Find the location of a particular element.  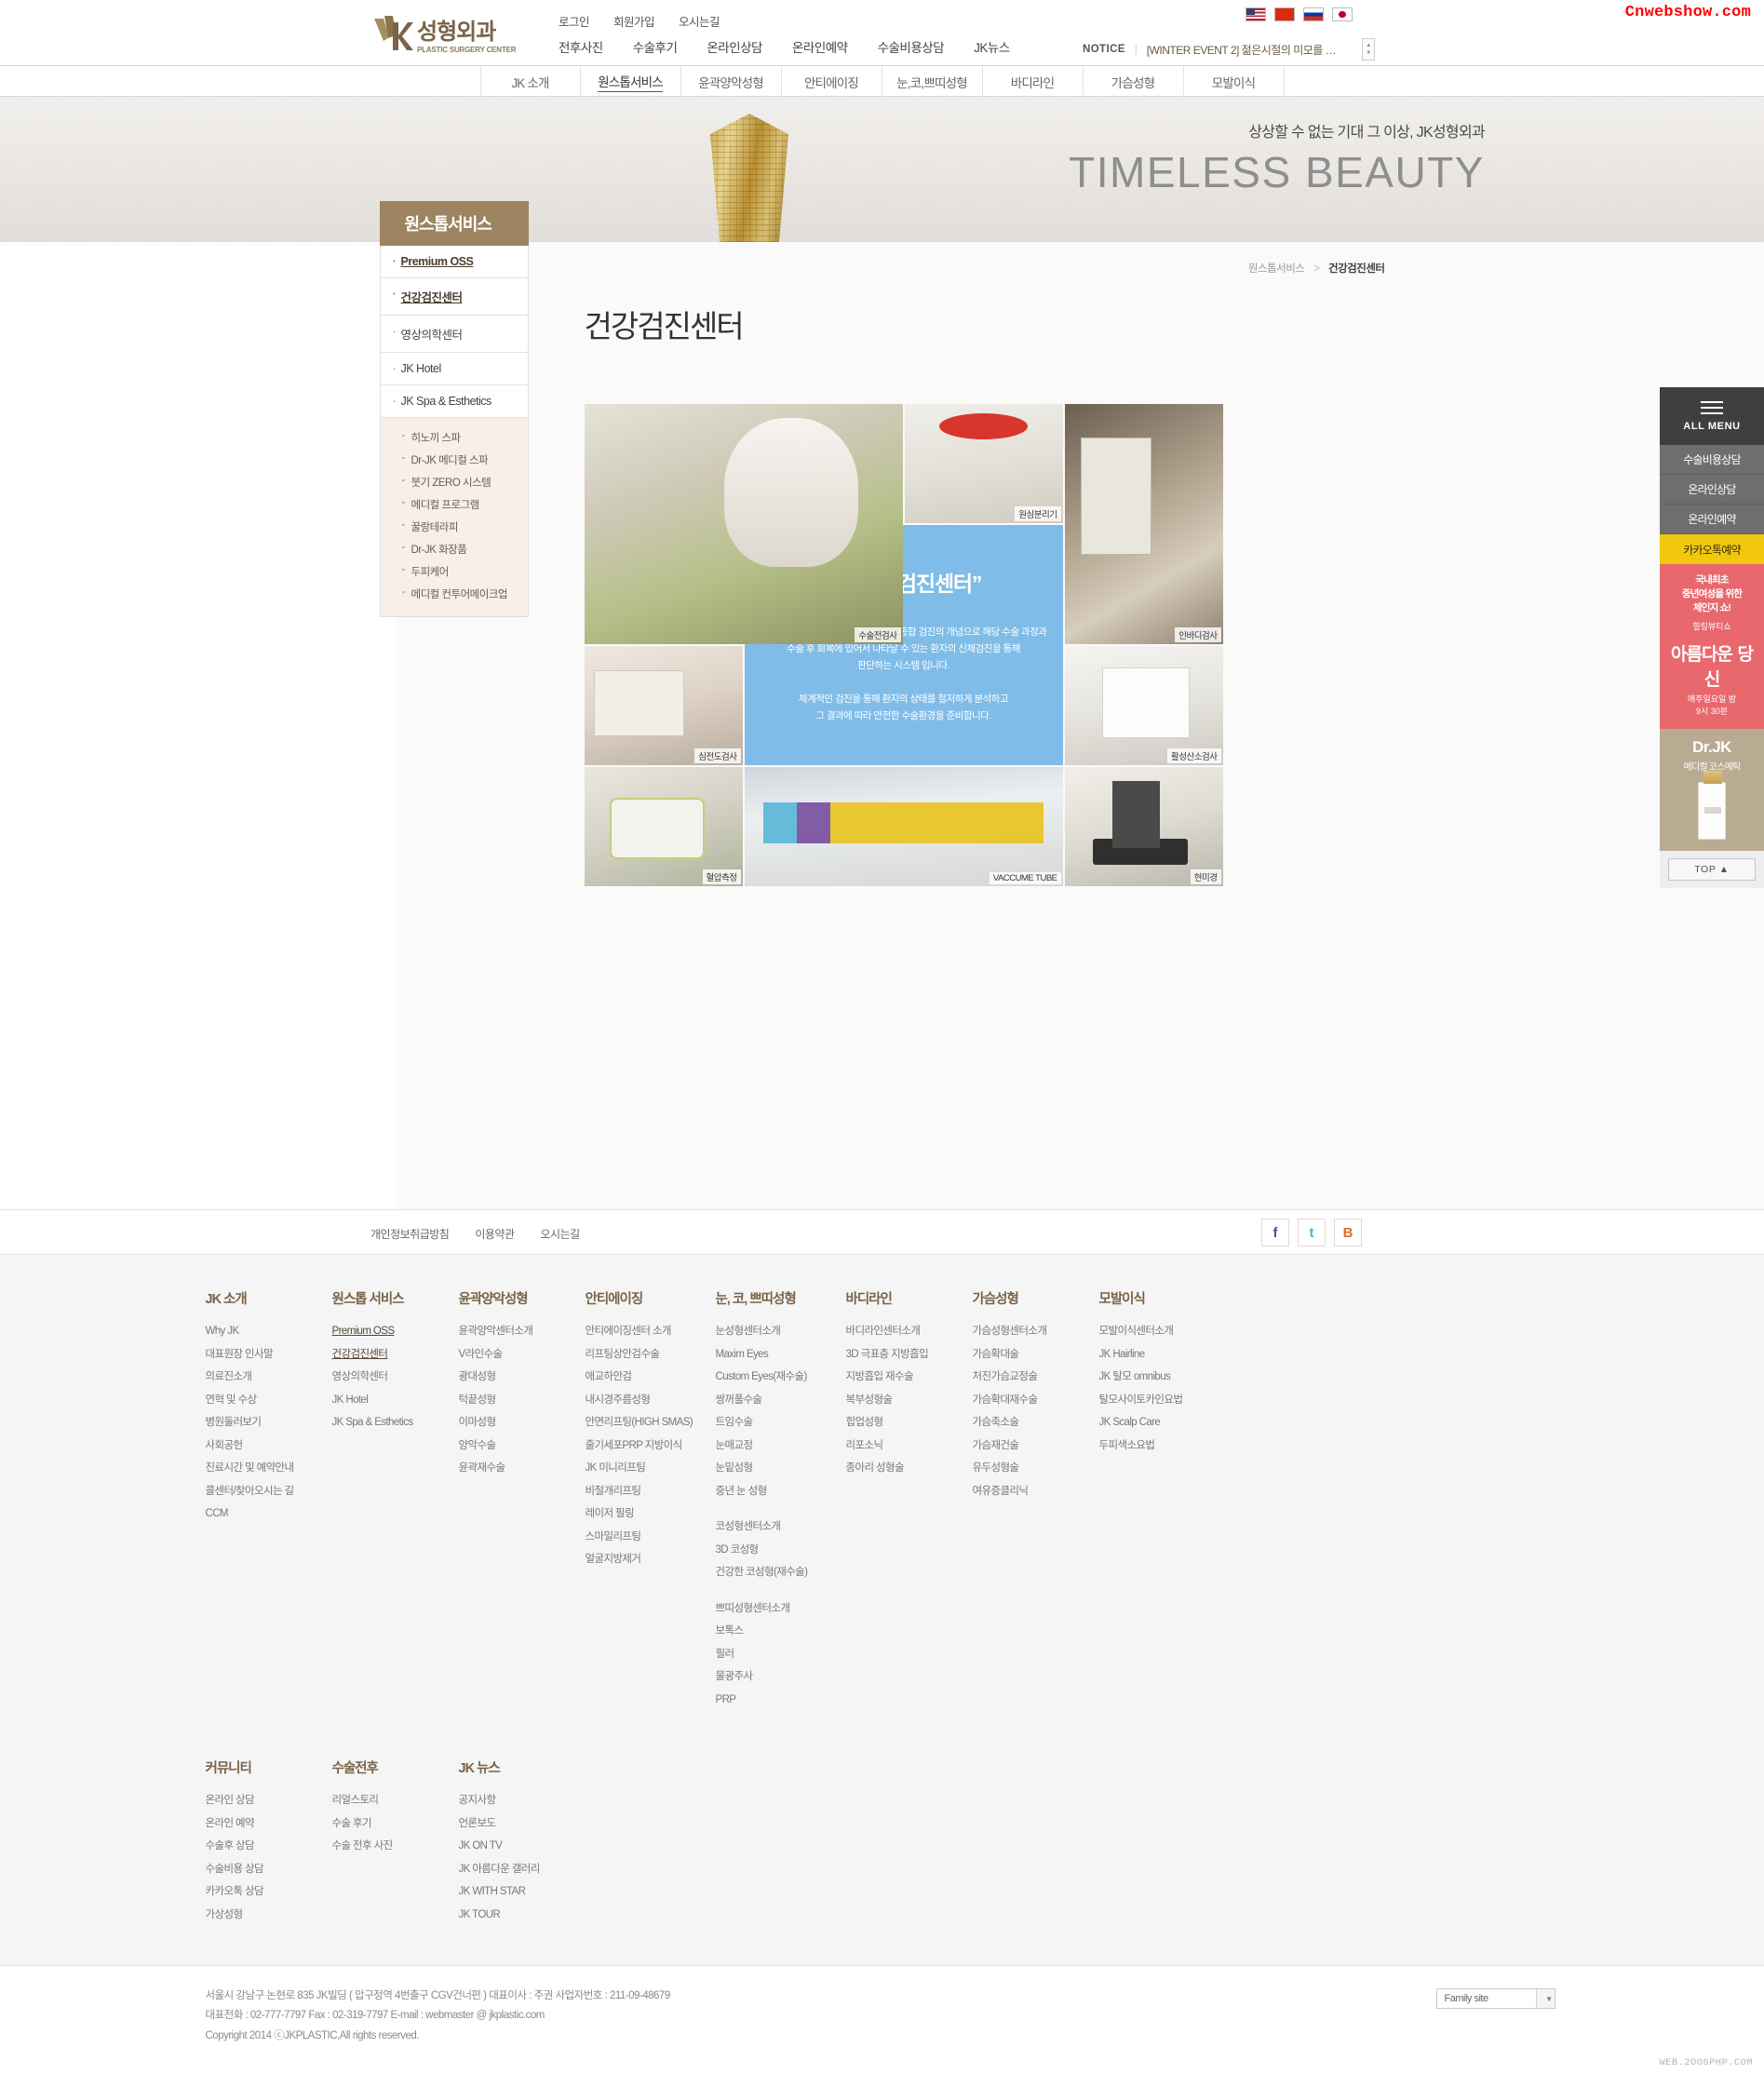

list-item: 안면리프팅(HIGH SMAS) is located at coordinates (651, 1422).